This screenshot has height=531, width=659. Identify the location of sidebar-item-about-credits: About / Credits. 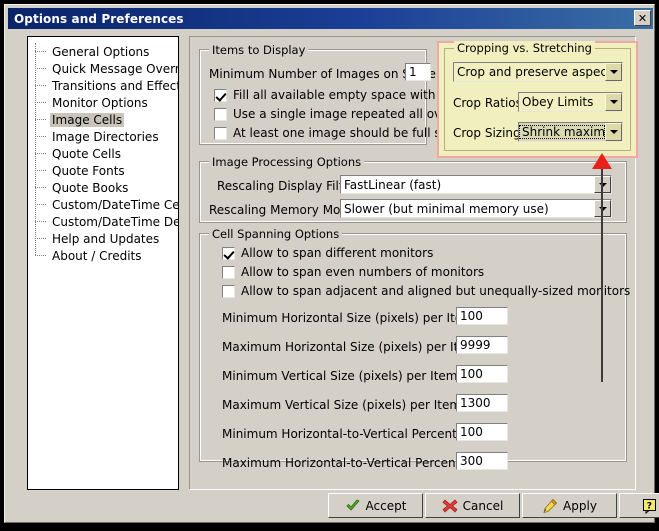
(103, 255).